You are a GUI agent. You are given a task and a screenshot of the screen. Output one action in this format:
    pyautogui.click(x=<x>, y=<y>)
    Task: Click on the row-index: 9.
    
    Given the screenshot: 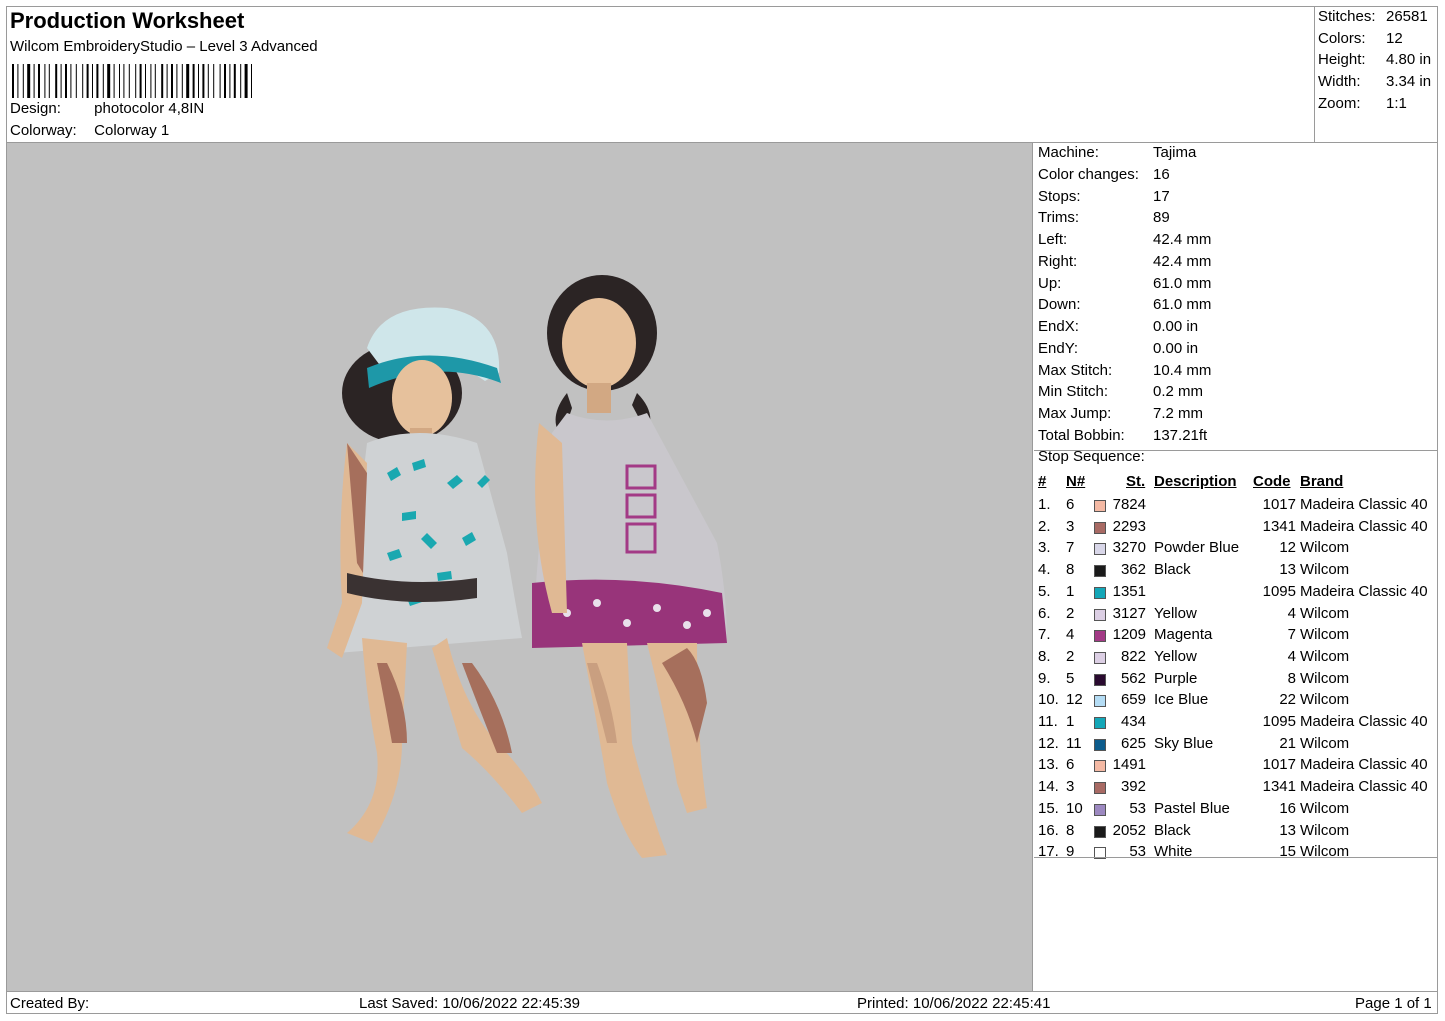 What is the action you would take?
    pyautogui.click(x=1044, y=678)
    